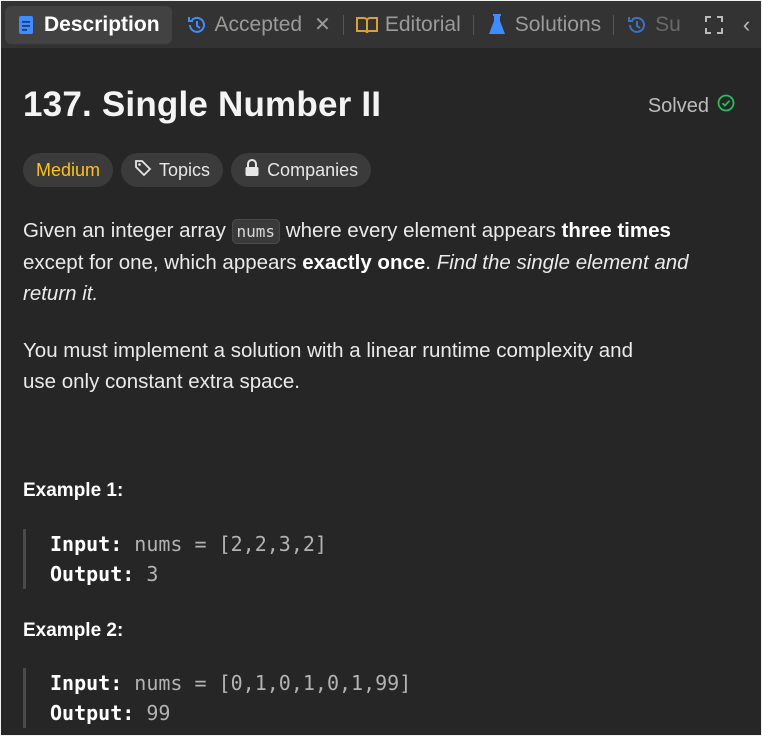 The image size is (762, 736). I want to click on book-icon, so click(366, 25).